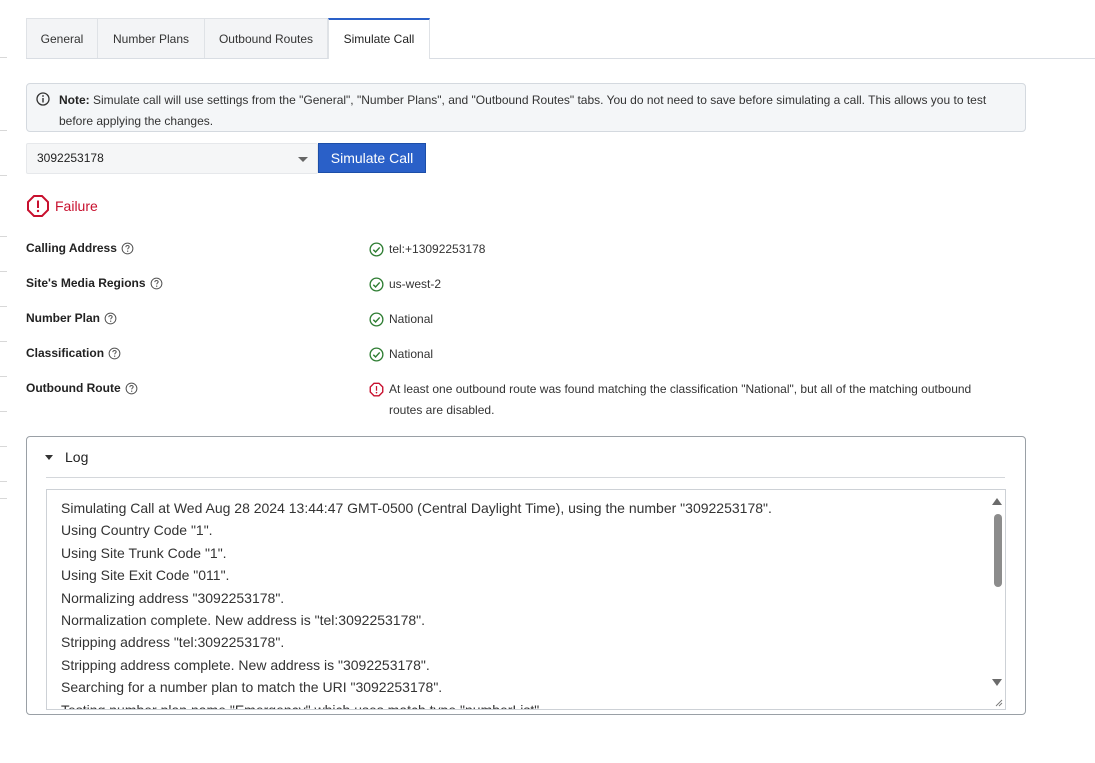  Describe the element at coordinates (437, 249) in the screenshot. I see `check-value-text: tel:+13092253178` at that location.